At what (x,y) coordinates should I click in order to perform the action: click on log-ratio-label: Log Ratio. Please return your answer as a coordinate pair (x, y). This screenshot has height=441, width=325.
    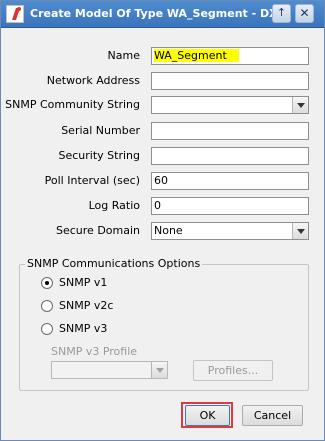
    Looking at the image, I should click on (114, 205).